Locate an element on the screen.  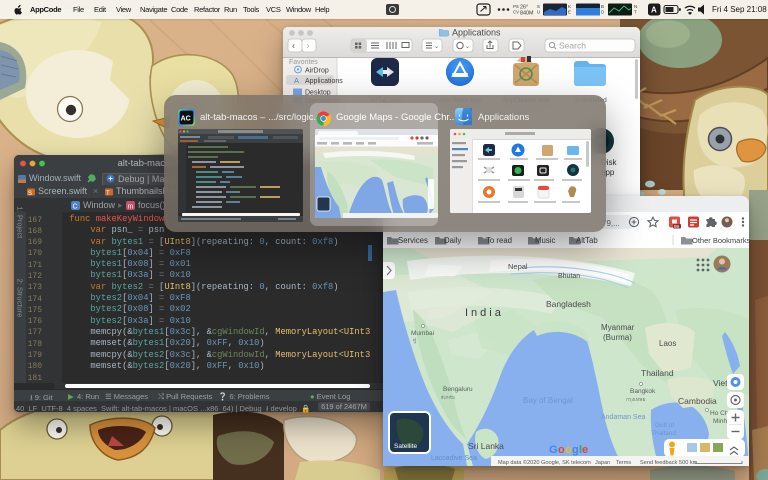
svg-text: ಕೆಂಗಳೆರು is located at coordinates (448, 398).